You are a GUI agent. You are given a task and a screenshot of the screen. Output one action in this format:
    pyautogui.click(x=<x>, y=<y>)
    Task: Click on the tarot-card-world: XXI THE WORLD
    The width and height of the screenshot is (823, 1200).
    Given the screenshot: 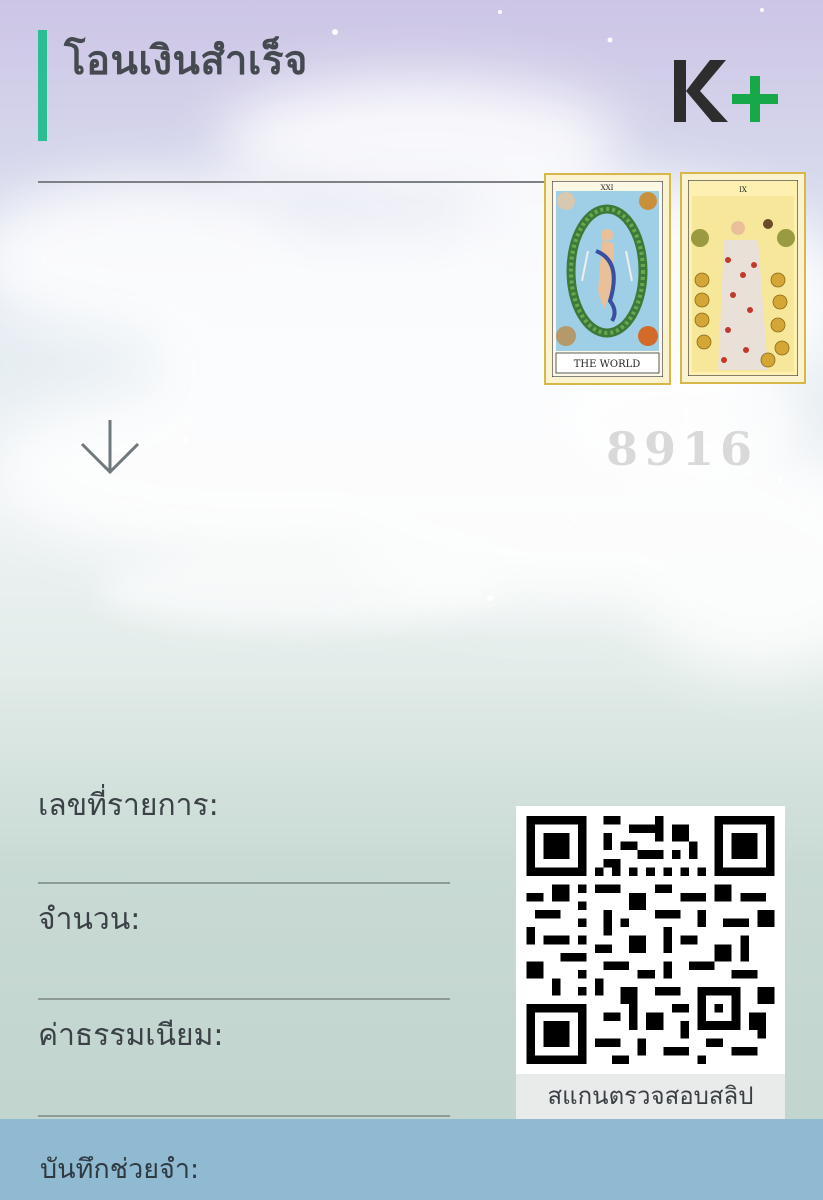 What is the action you would take?
    pyautogui.click(x=607, y=279)
    